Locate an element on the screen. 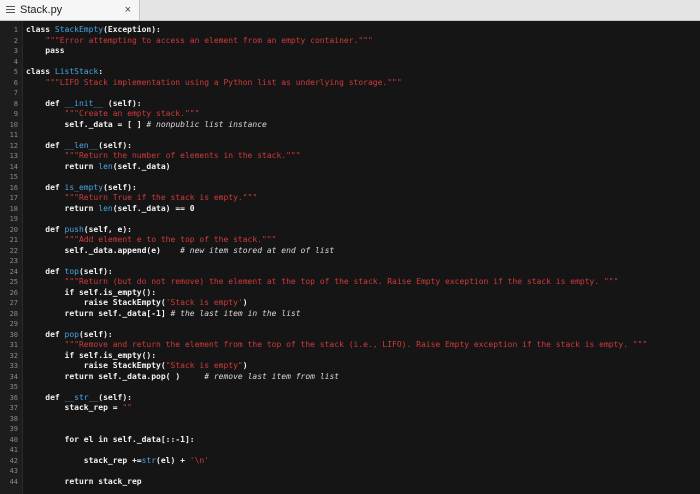  code-line: 8 def __init__ (self): is located at coordinates (350, 104).